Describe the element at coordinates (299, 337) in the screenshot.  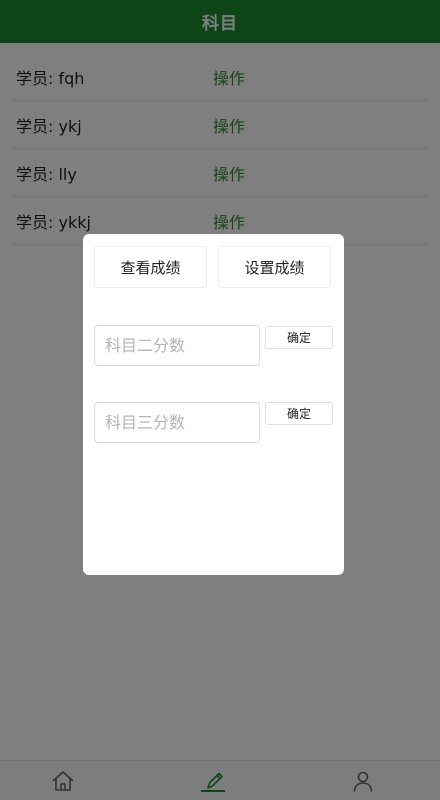
I see `confirm-subject2-button: 确定` at that location.